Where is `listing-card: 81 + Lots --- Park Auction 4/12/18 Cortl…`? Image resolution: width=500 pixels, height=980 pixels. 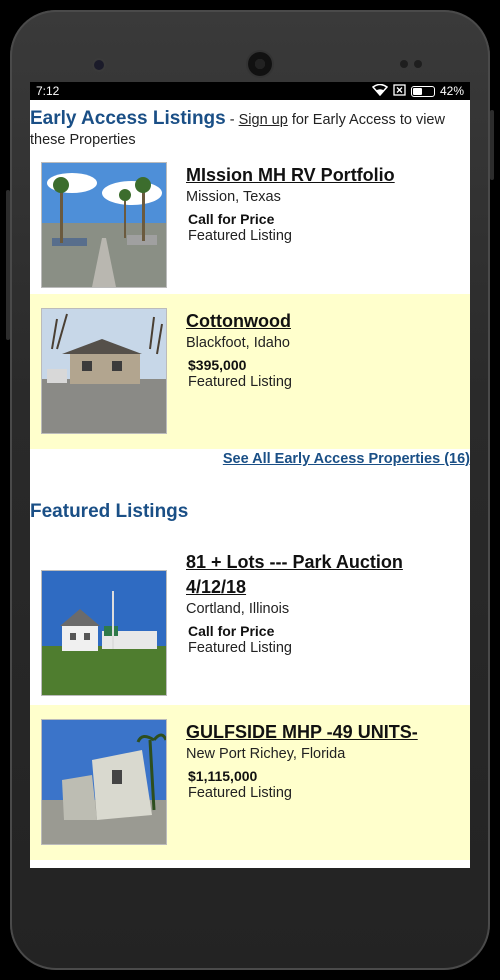 listing-card: 81 + Lots --- Park Auction 4/12/18 Cortl… is located at coordinates (250, 624).